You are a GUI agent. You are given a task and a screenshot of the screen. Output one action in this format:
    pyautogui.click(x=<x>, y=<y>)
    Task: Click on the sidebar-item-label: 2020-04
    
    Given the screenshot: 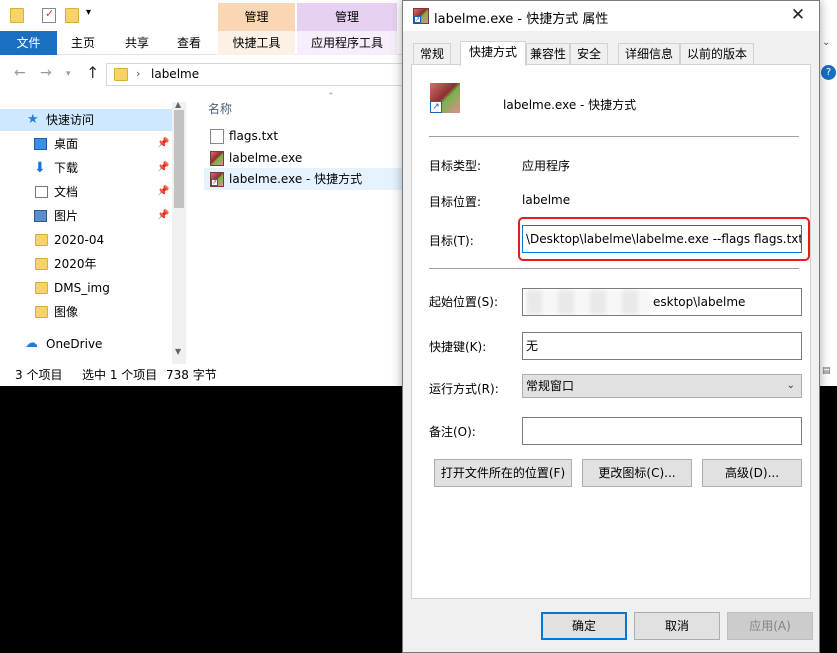 What is the action you would take?
    pyautogui.click(x=79, y=240)
    